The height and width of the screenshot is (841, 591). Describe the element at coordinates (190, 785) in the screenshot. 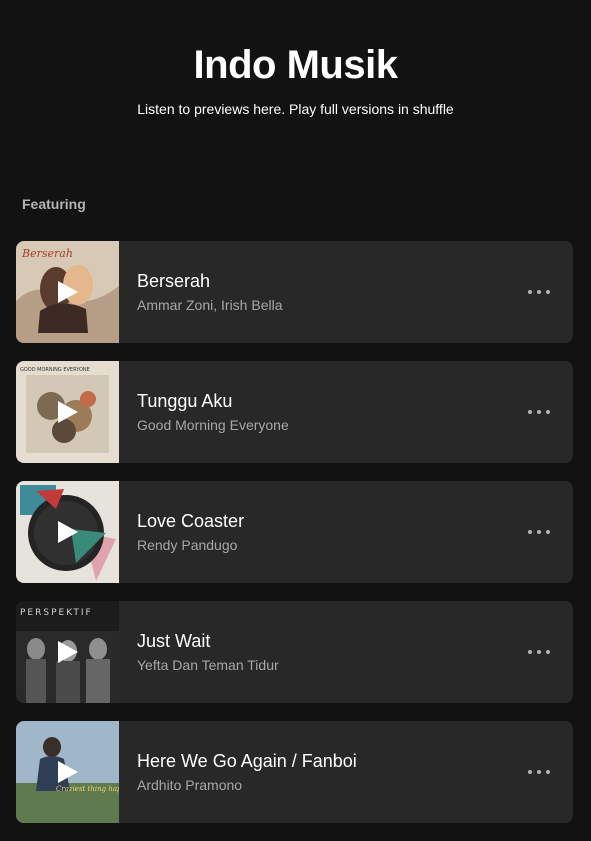

I see `track-artist: Ardhito Pramono` at that location.